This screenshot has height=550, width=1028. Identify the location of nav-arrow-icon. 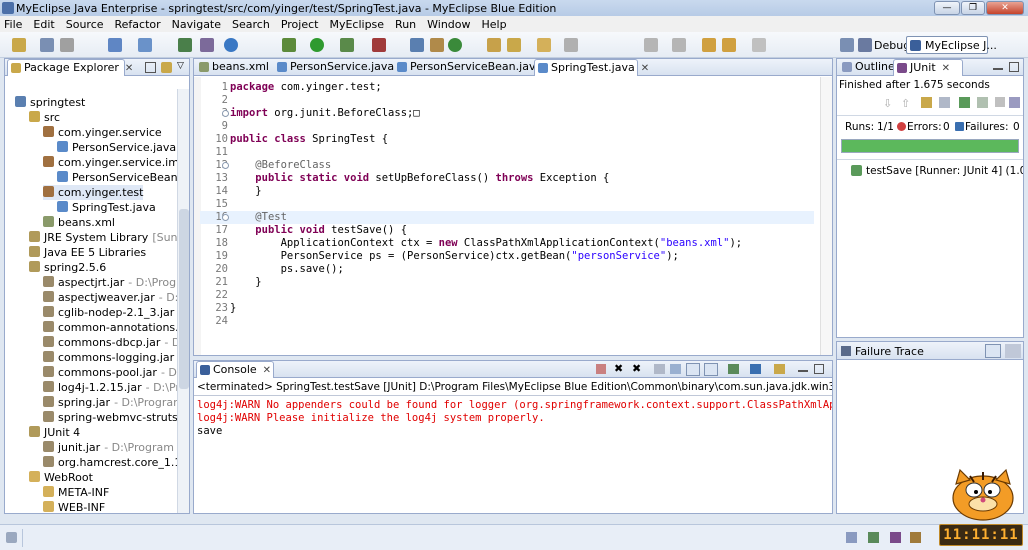
(759, 45).